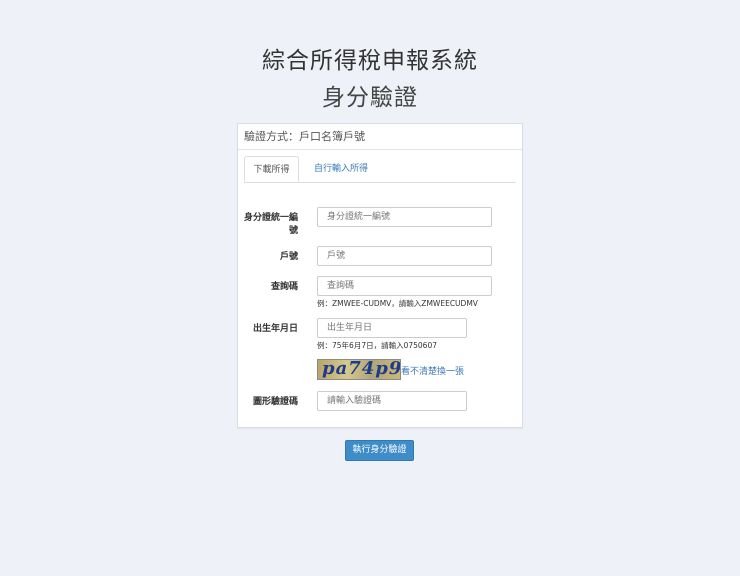  Describe the element at coordinates (380, 137) in the screenshot. I see `panel-heading: 驗證方式：戶口名簿戶號` at that location.